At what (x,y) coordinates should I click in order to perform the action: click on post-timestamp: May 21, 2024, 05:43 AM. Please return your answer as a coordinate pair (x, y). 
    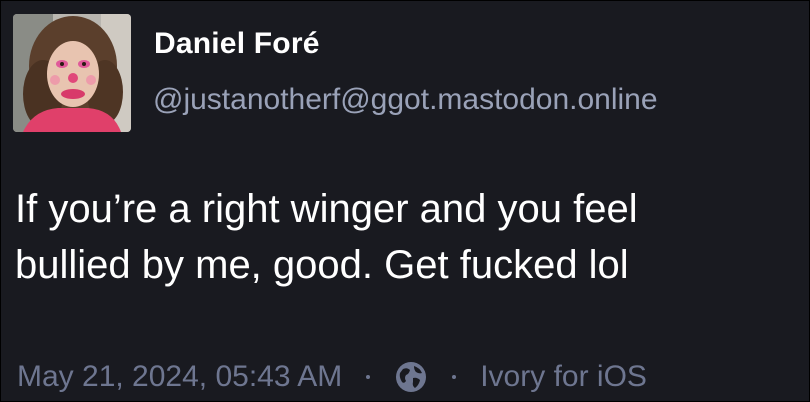
    Looking at the image, I should click on (179, 377).